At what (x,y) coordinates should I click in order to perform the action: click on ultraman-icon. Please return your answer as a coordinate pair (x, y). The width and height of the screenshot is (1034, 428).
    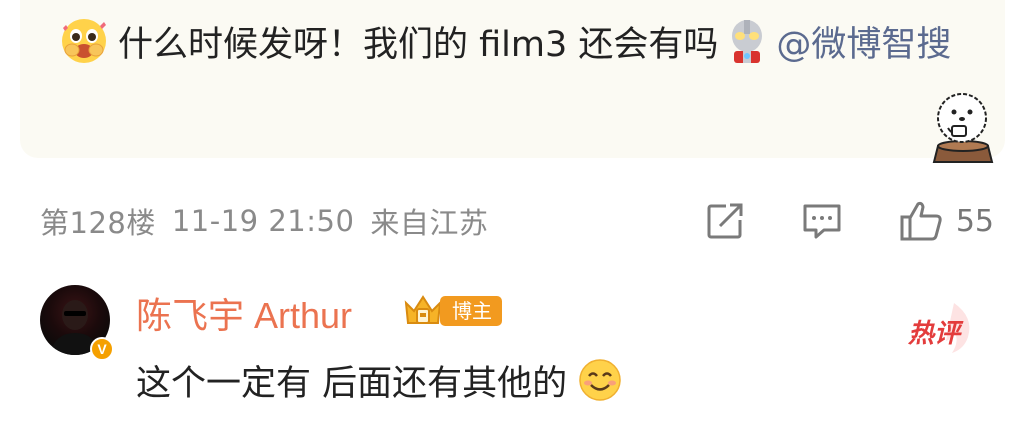
    Looking at the image, I should click on (747, 41).